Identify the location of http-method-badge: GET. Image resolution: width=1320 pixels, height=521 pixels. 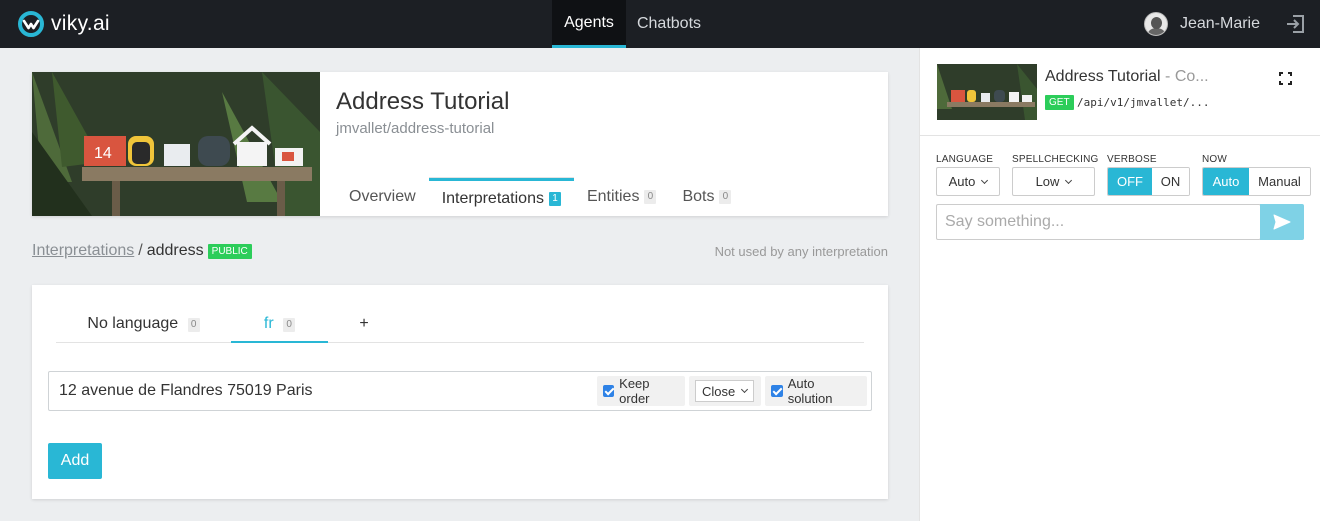
(1059, 102).